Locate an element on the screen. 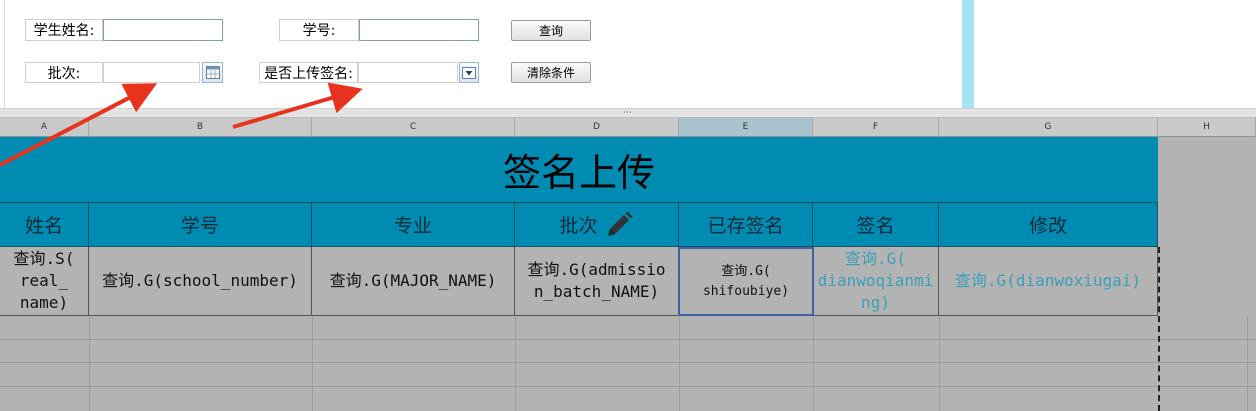  calendar-icon is located at coordinates (212, 72).